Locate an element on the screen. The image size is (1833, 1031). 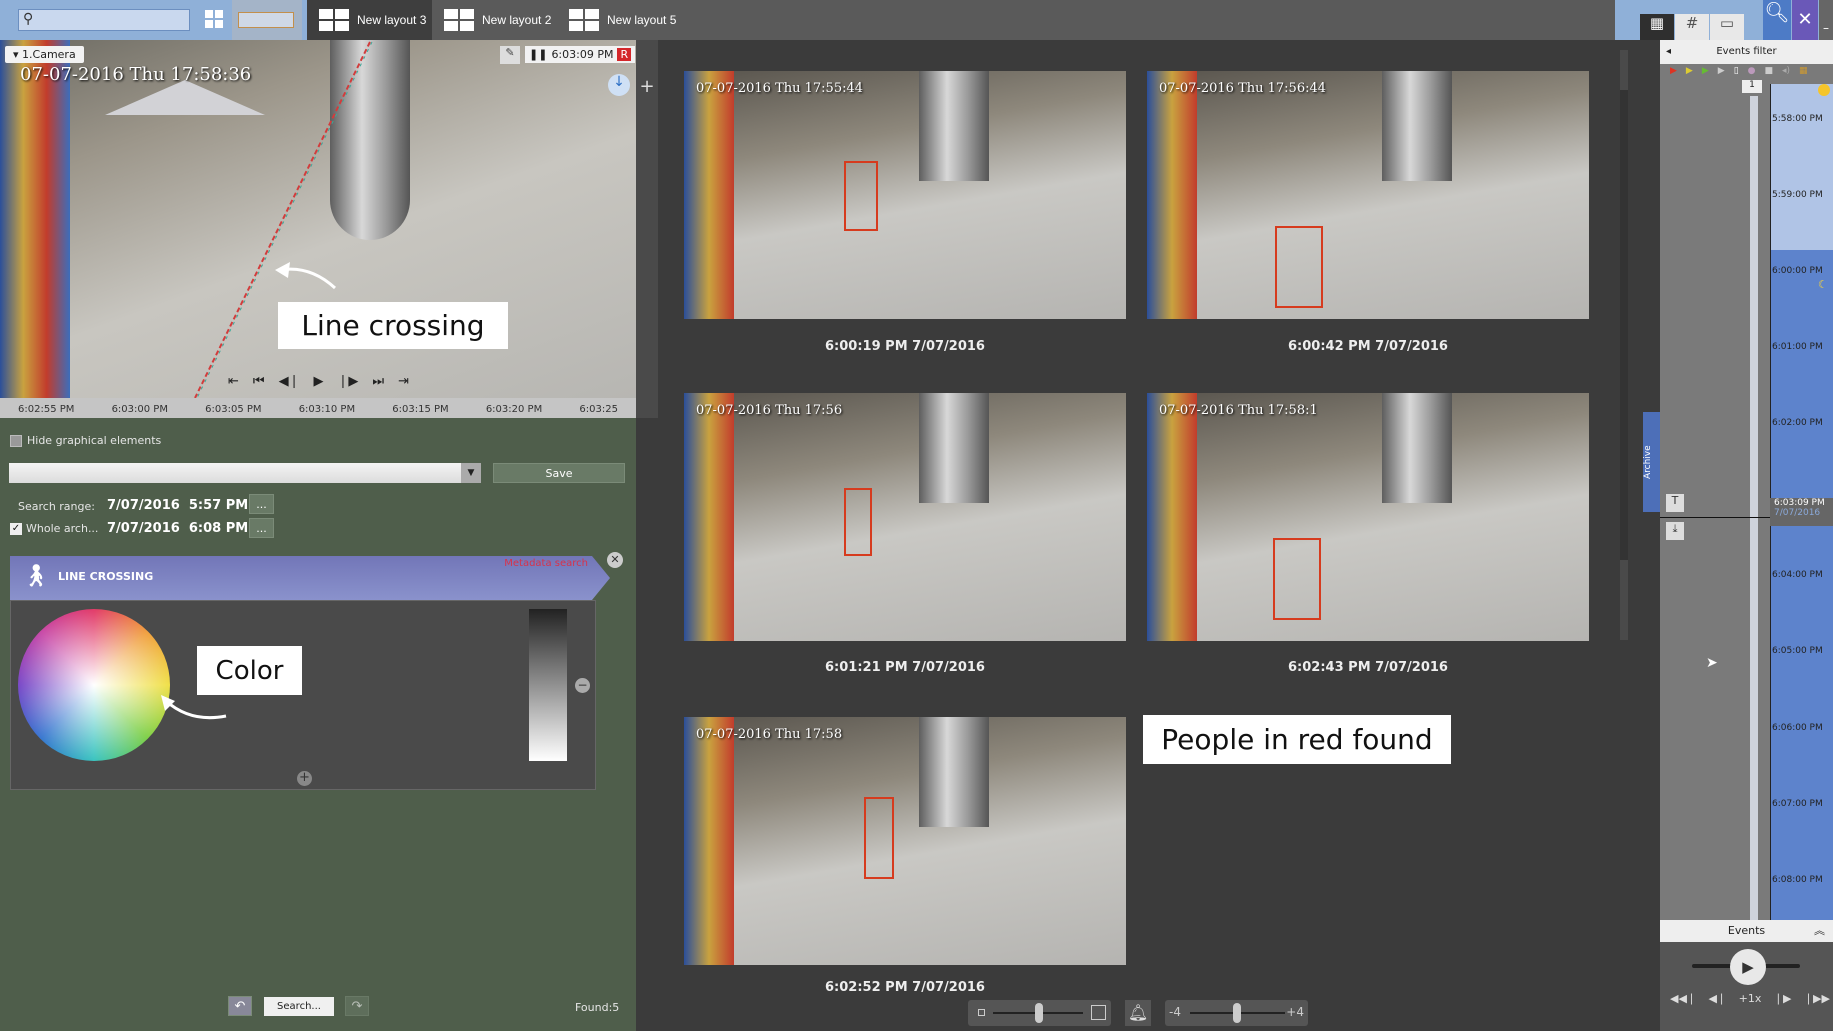
layouts-menu-button is located at coordinates (214, 19).